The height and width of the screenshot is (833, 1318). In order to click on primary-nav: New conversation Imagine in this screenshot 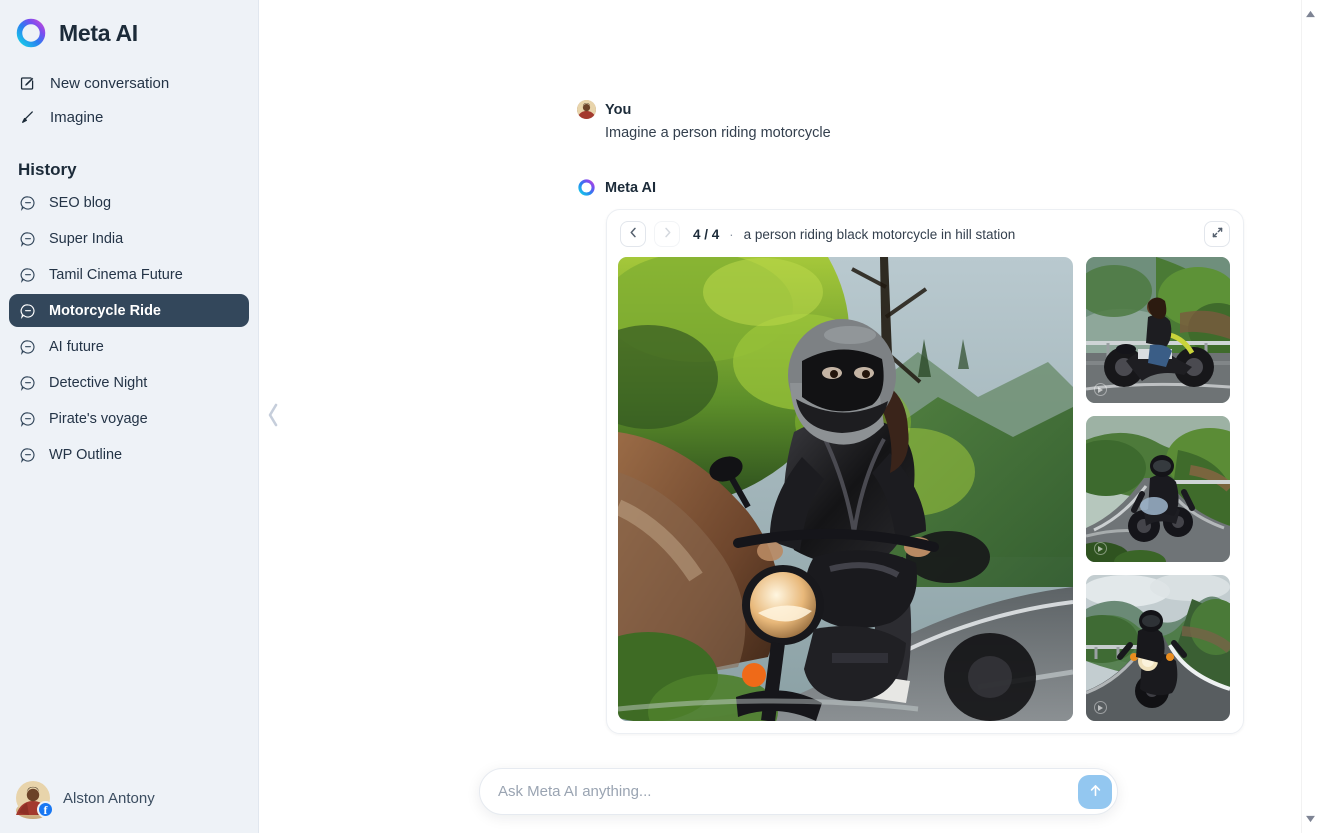, I will do `click(129, 98)`.